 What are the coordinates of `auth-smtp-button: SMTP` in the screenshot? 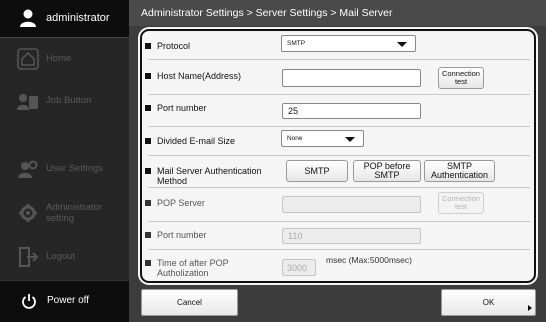 It's located at (317, 171).